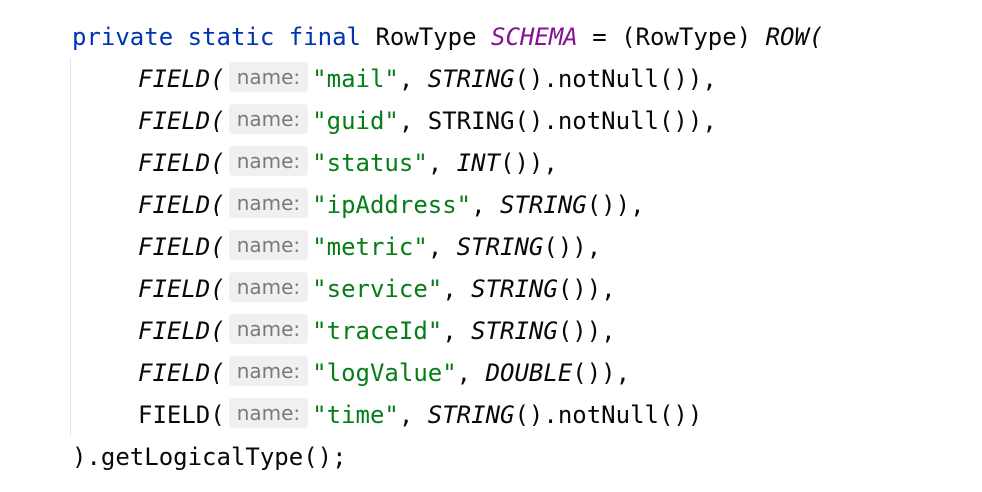 The height and width of the screenshot is (492, 982). Describe the element at coordinates (608, 415) in the screenshot. I see `call-suffix: ().notNull())` at that location.